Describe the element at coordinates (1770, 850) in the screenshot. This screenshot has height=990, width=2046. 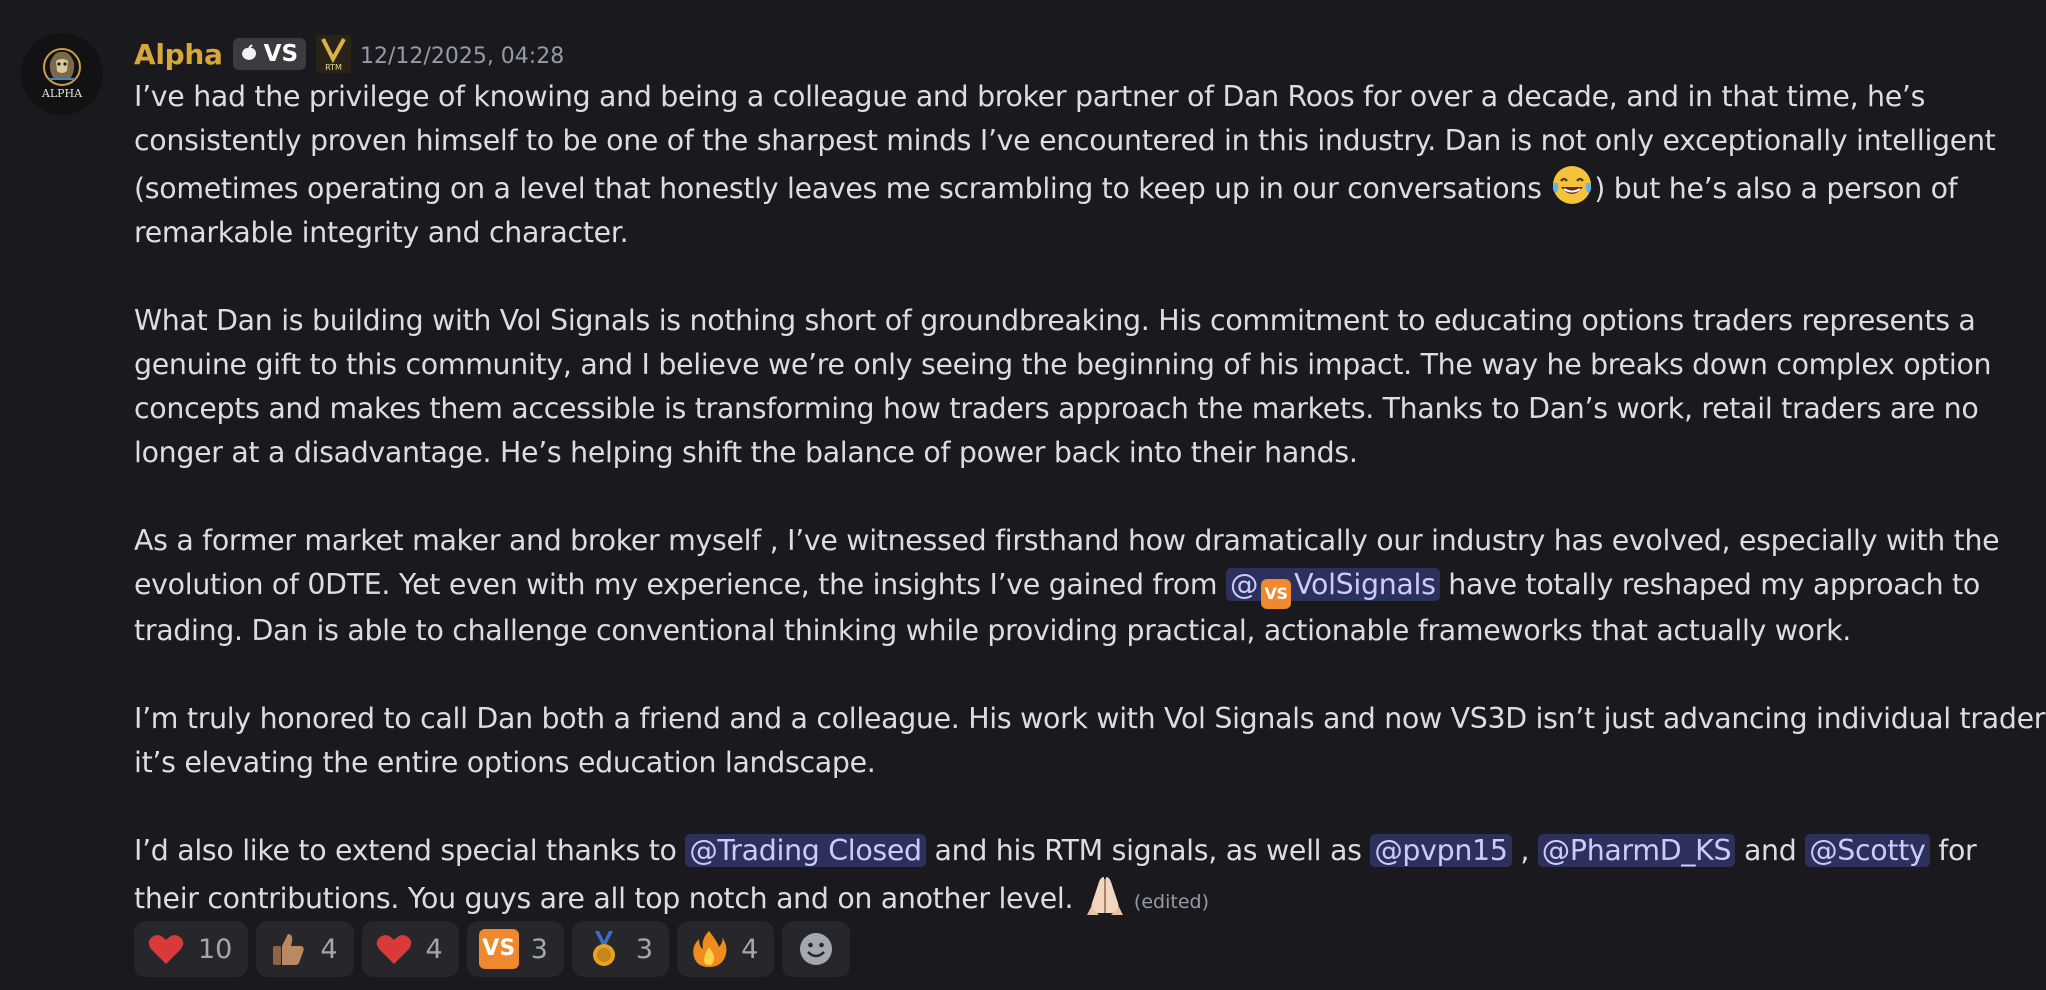
I see `text-segment: and` at that location.